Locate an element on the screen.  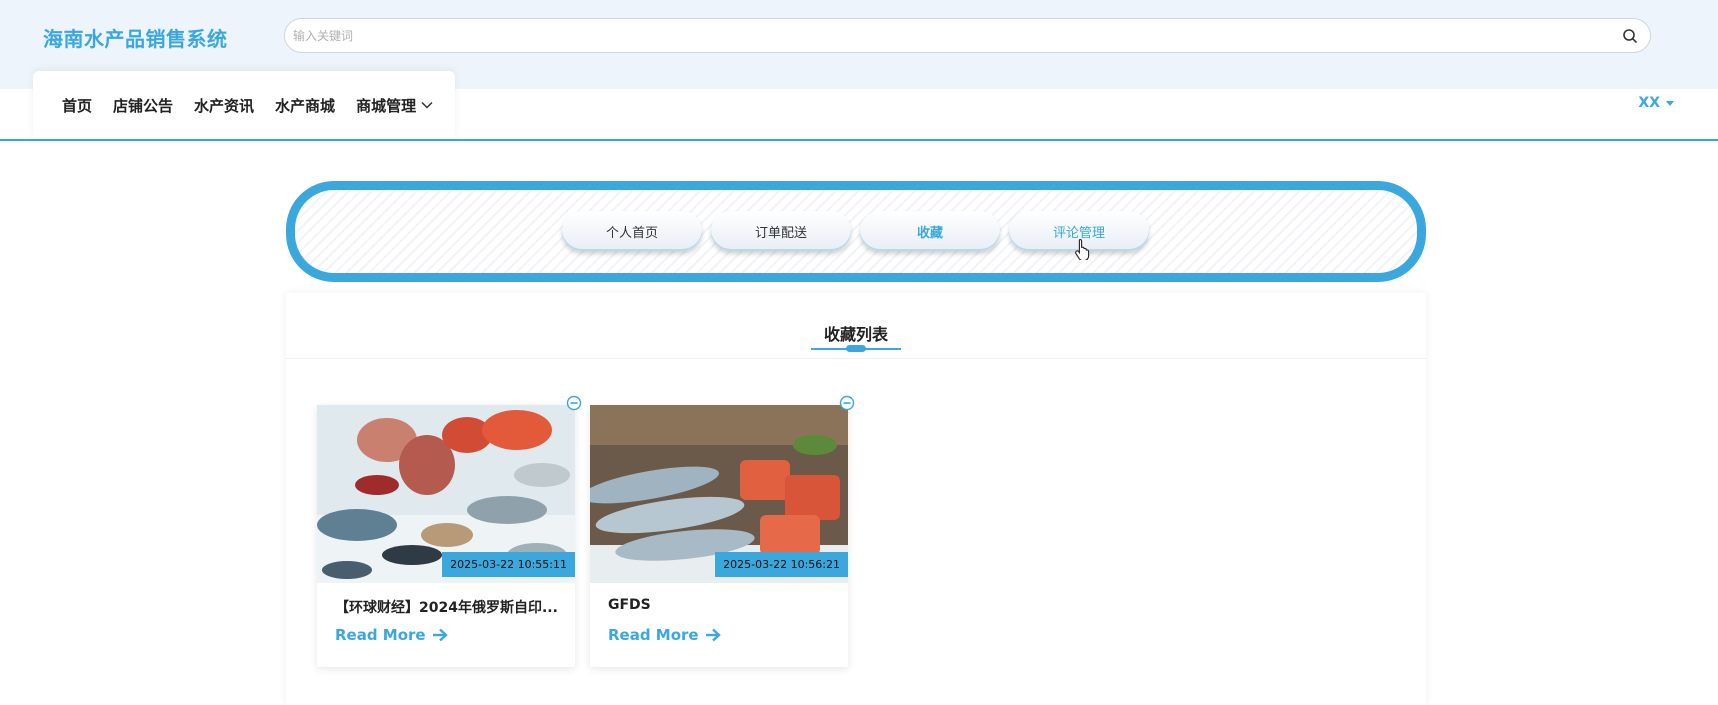
nav-item-mall-manage: 商城管理 is located at coordinates (394, 105).